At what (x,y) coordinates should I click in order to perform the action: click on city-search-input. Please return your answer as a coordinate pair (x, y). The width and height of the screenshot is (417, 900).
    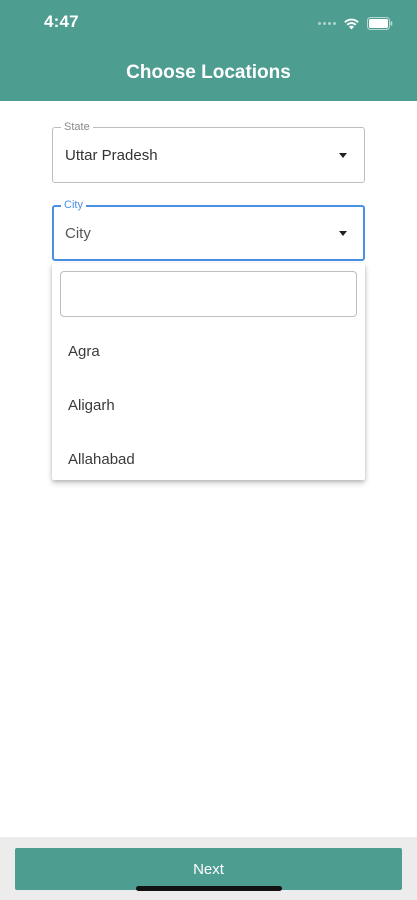
    Looking at the image, I should click on (208, 294).